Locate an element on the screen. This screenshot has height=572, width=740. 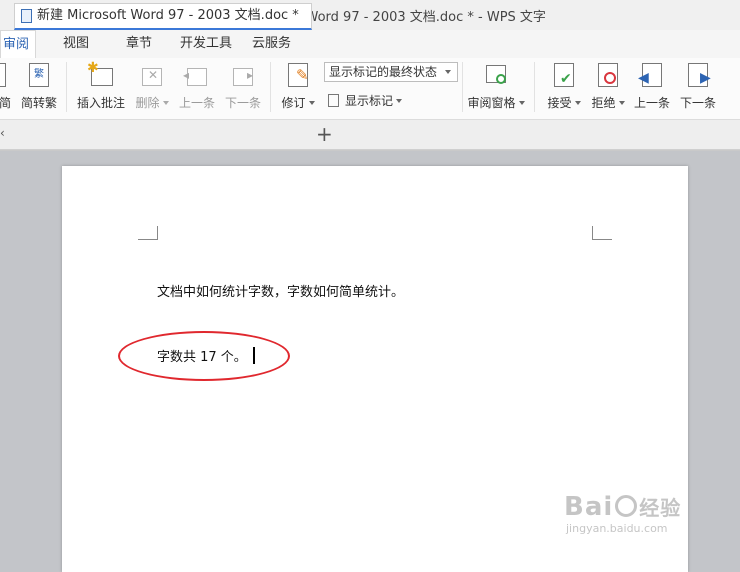
markup-state-select: 显示标记的最终状态 is located at coordinates (391, 72).